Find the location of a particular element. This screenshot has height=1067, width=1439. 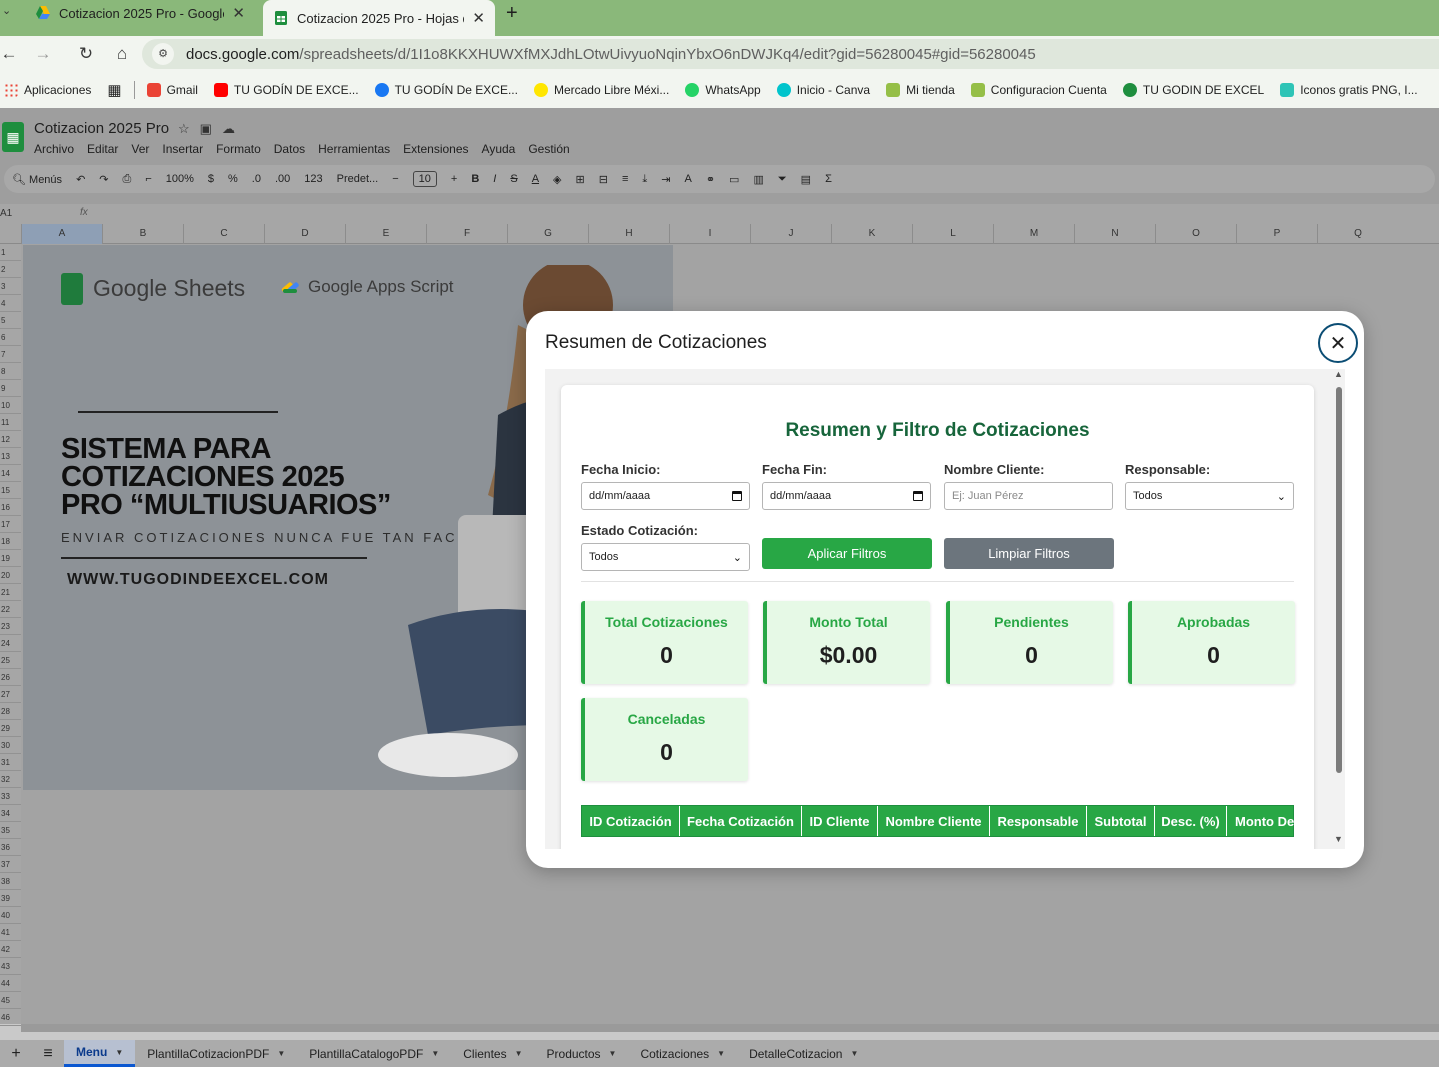

column-header-id-cotizacion: ID Cotización is located at coordinates (631, 821).